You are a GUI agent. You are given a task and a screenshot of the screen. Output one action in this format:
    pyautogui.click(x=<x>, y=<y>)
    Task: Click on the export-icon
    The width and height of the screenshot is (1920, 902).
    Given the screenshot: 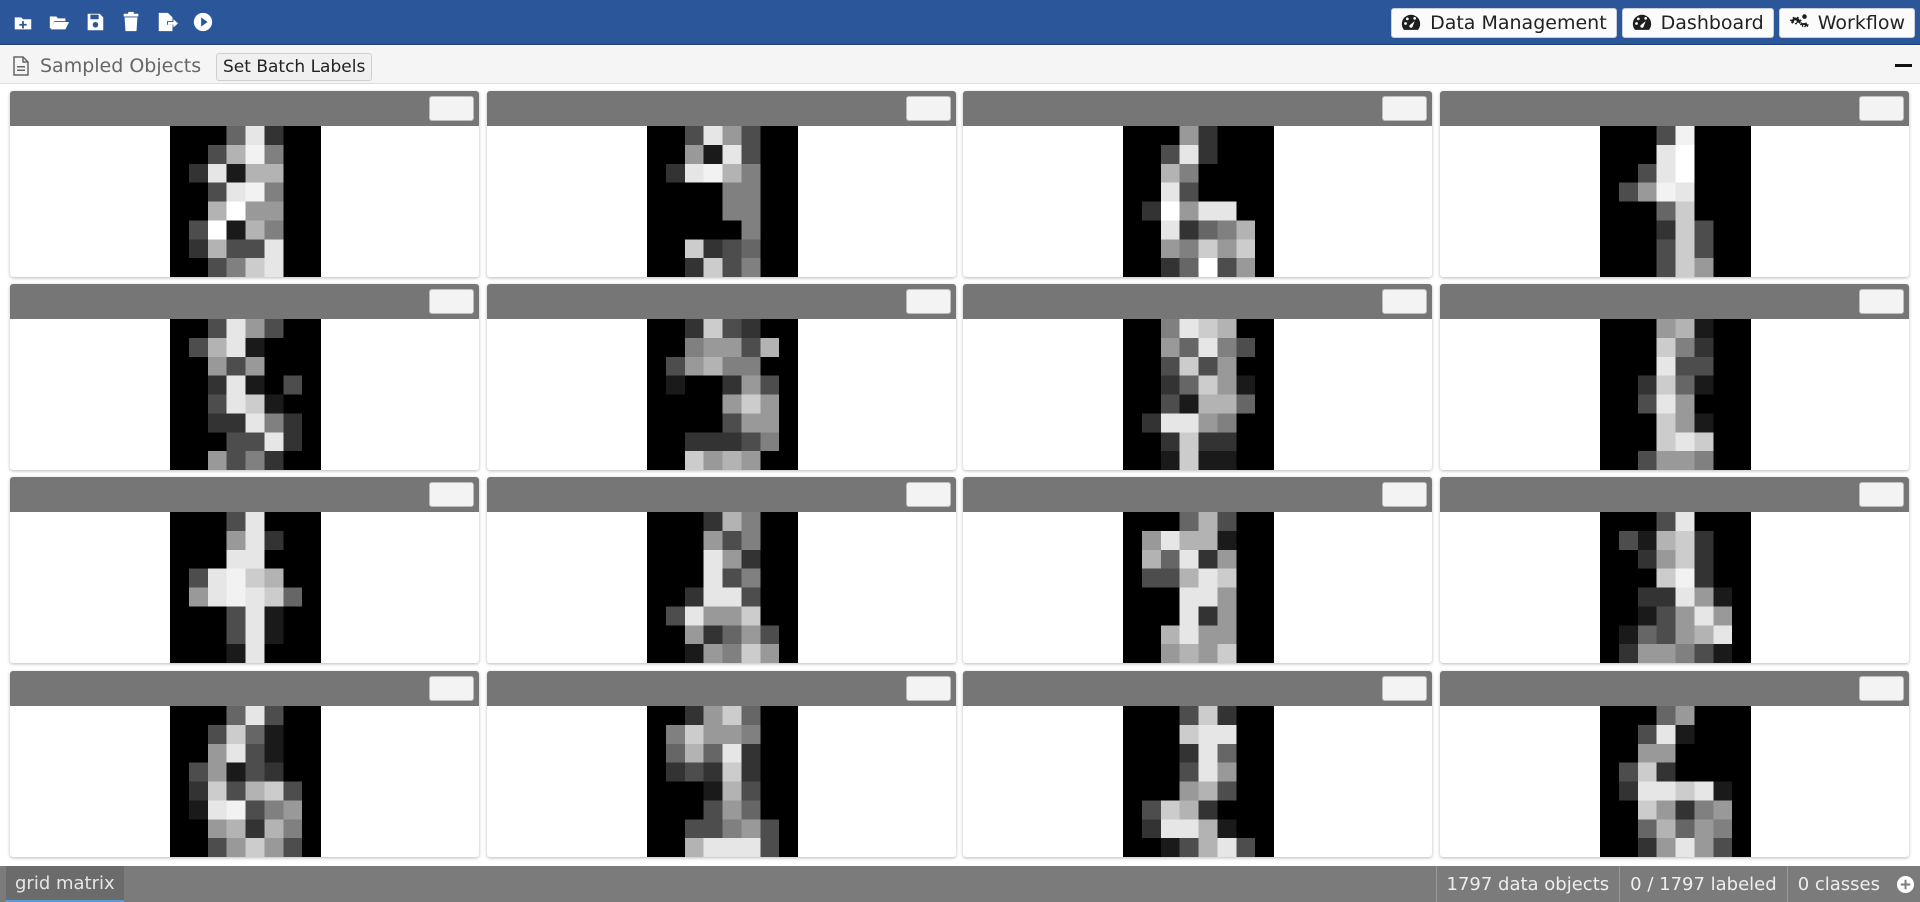 What is the action you would take?
    pyautogui.click(x=166, y=21)
    